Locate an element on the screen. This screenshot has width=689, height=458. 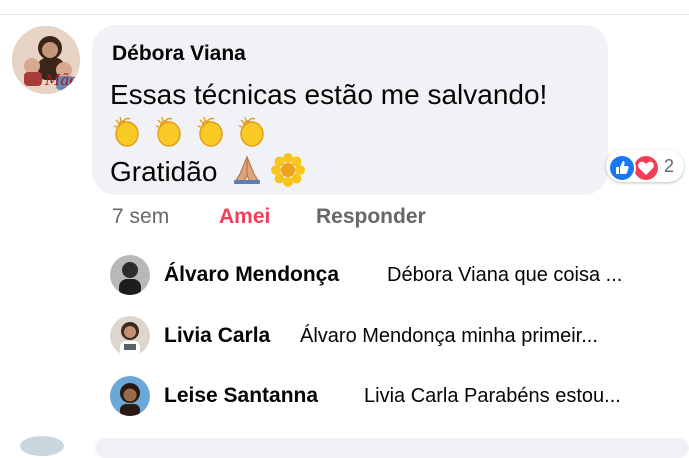
reply-author: Leise Santanna is located at coordinates (241, 396).